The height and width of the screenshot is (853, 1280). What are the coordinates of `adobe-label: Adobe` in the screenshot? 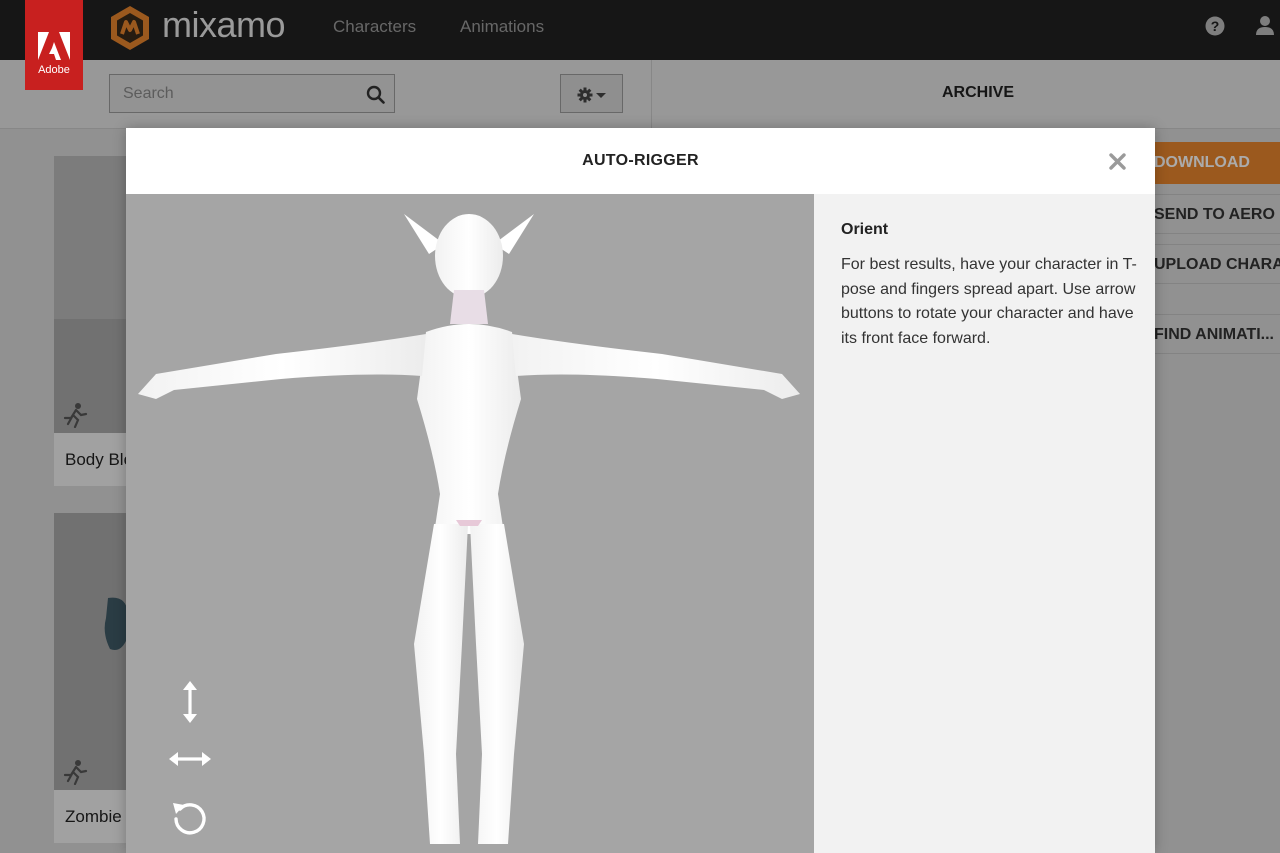 It's located at (54, 70).